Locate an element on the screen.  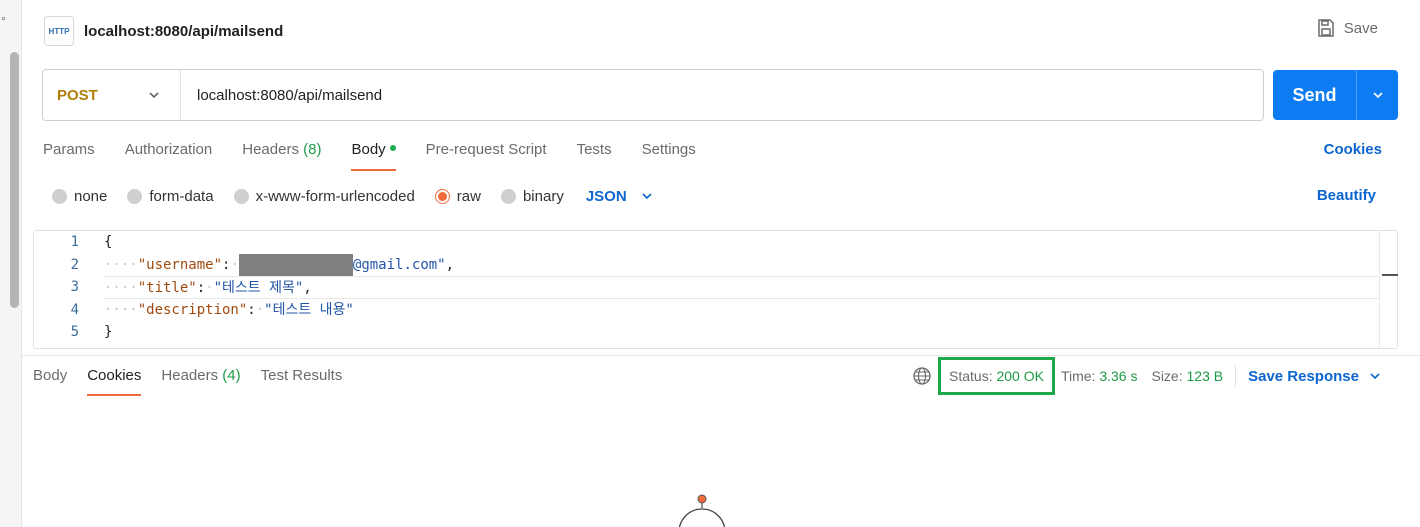
tab-label: Tests is located at coordinates (594, 149).